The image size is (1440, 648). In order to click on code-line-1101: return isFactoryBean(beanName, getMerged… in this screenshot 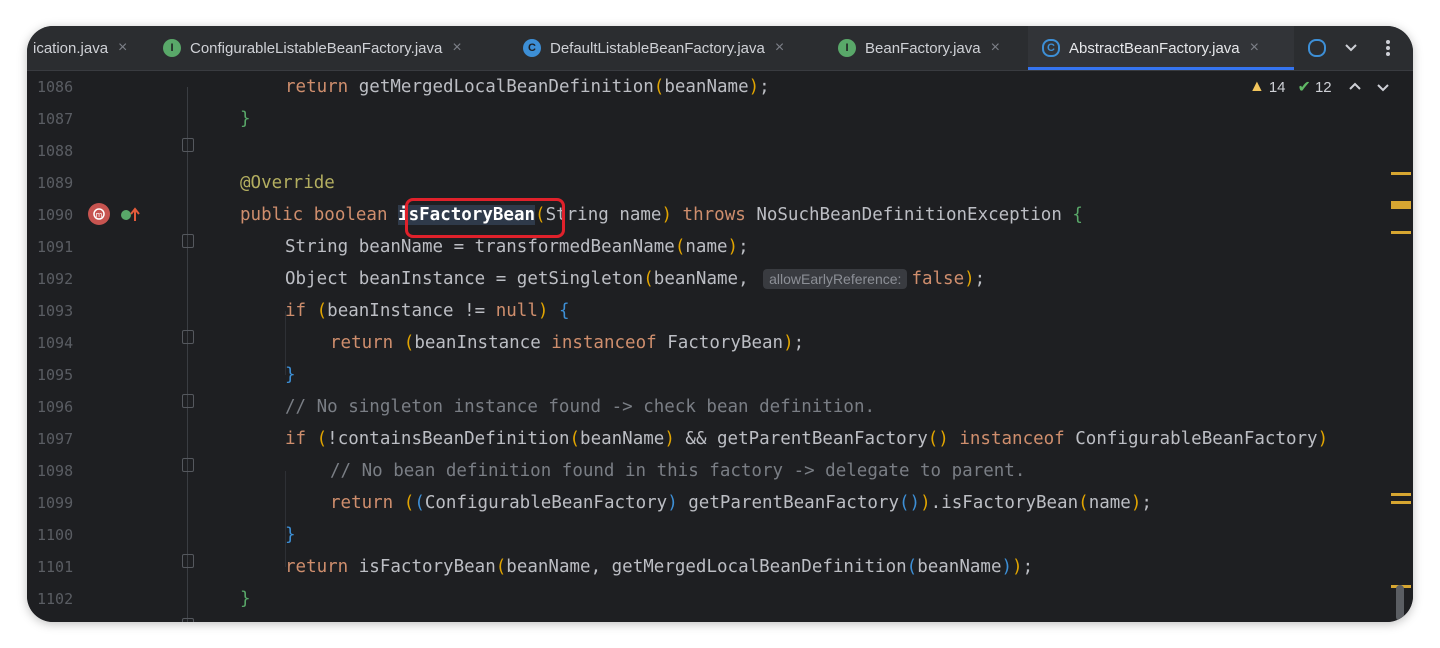, I will do `click(659, 567)`.